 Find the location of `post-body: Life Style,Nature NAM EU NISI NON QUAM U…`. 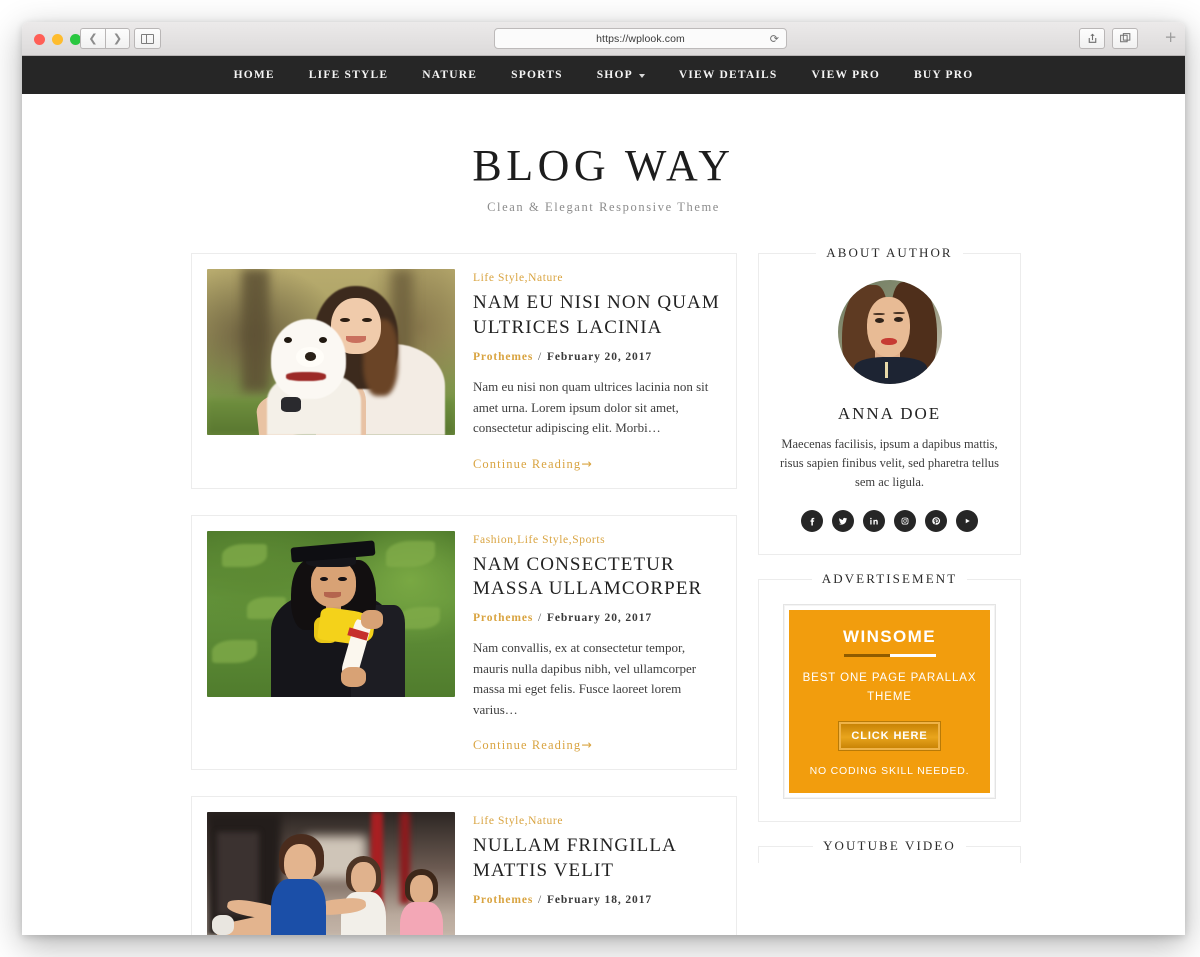

post-body: Life Style,Nature NAM EU NISI NON QUAM U… is located at coordinates (597, 370).